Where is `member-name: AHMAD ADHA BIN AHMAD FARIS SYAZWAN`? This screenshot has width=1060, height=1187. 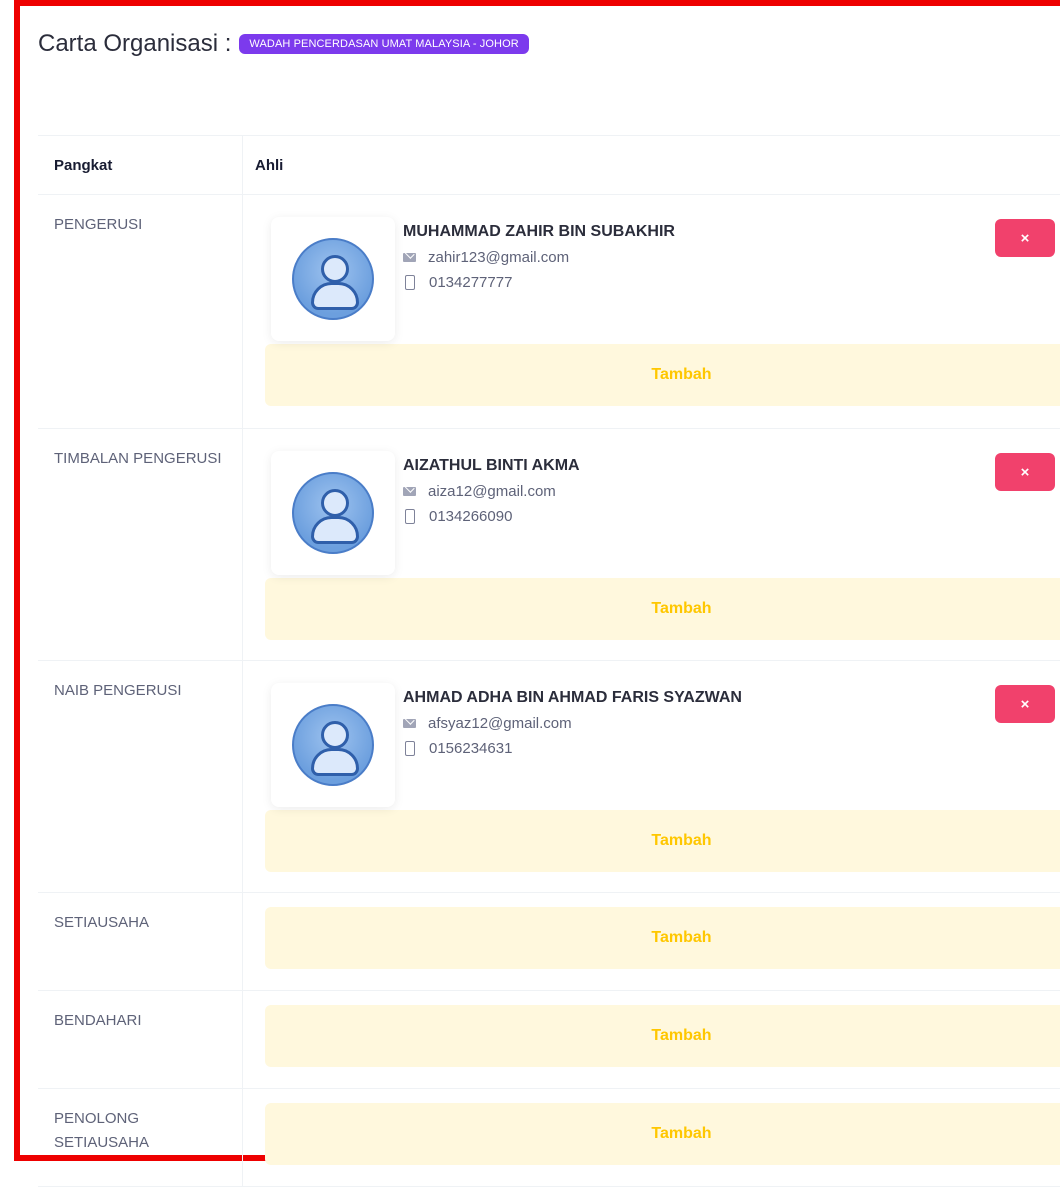
member-name: AHMAD ADHA BIN AHMAD FARIS SYAZWAN is located at coordinates (572, 697).